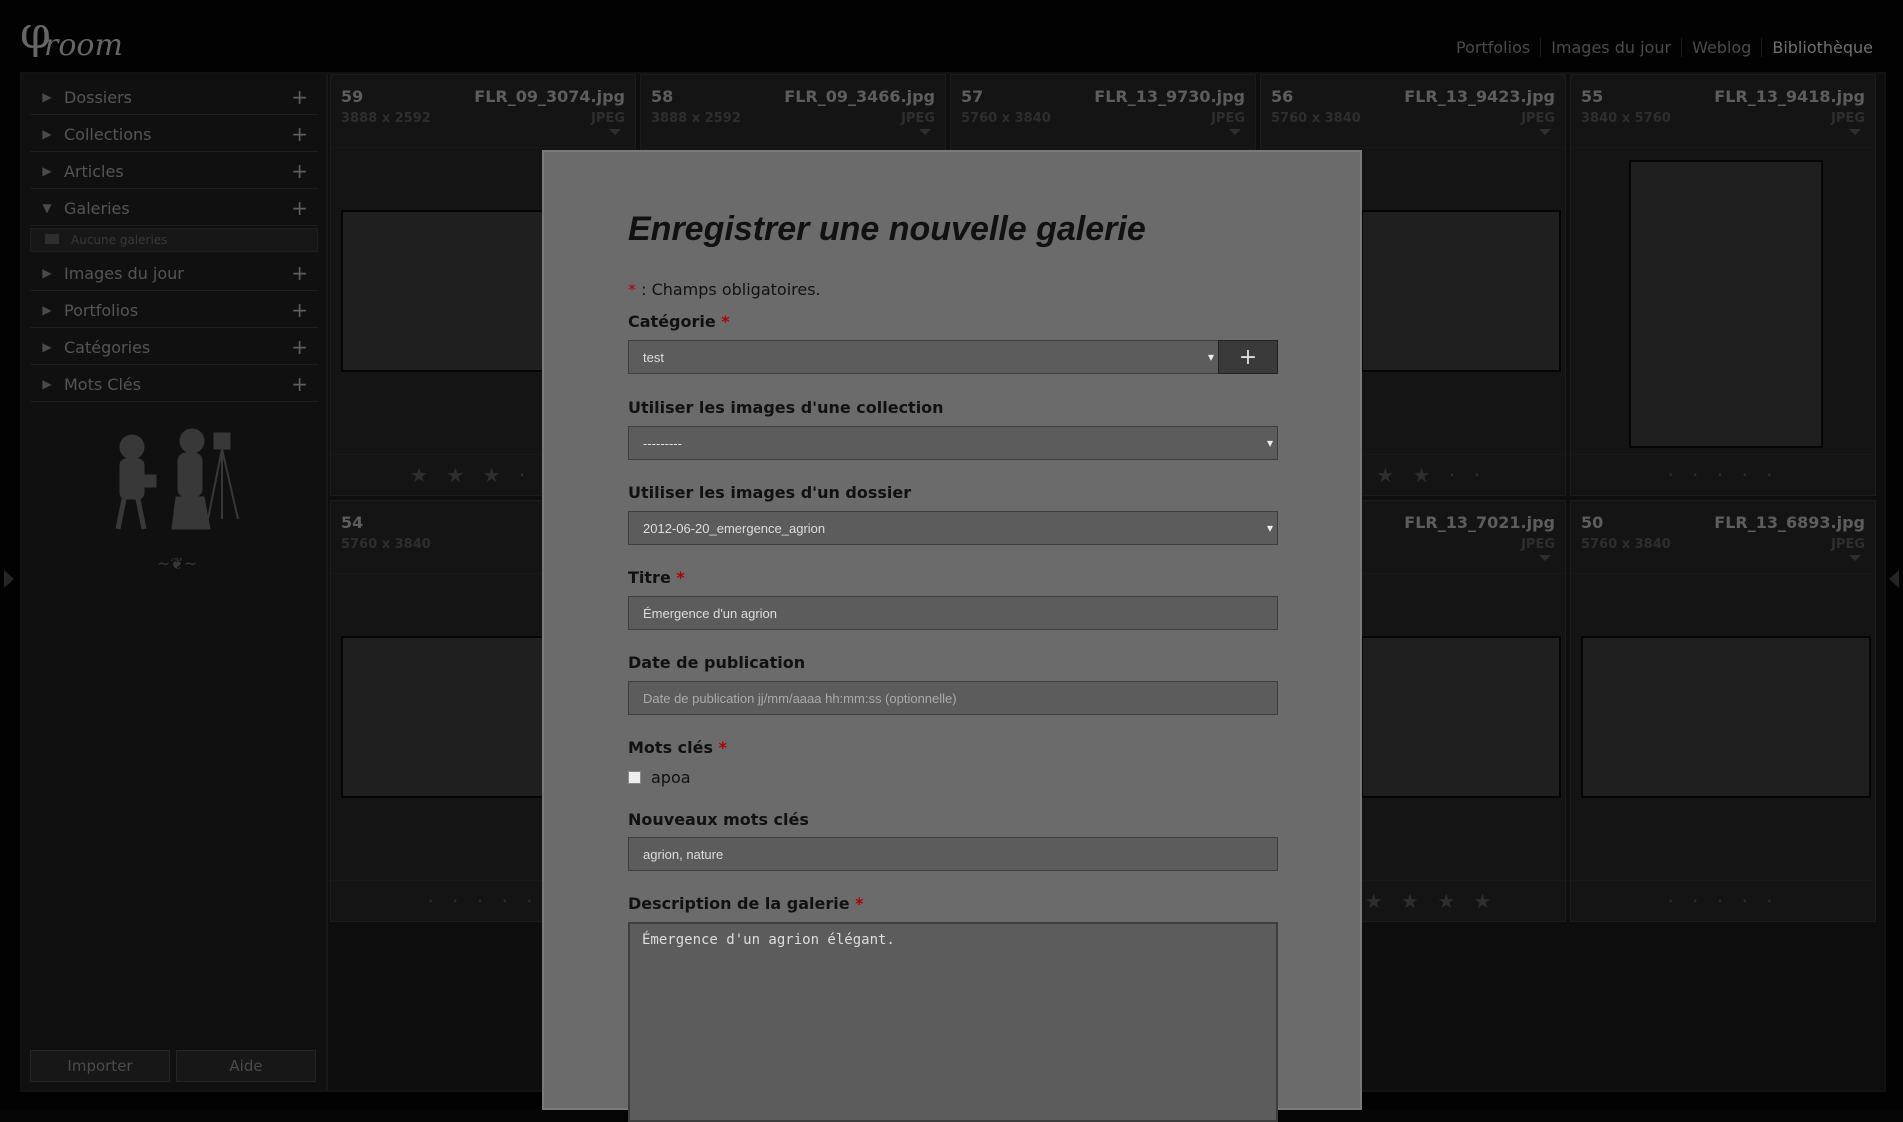  Describe the element at coordinates (662, 443) in the screenshot. I see `collection-value: ---------` at that location.